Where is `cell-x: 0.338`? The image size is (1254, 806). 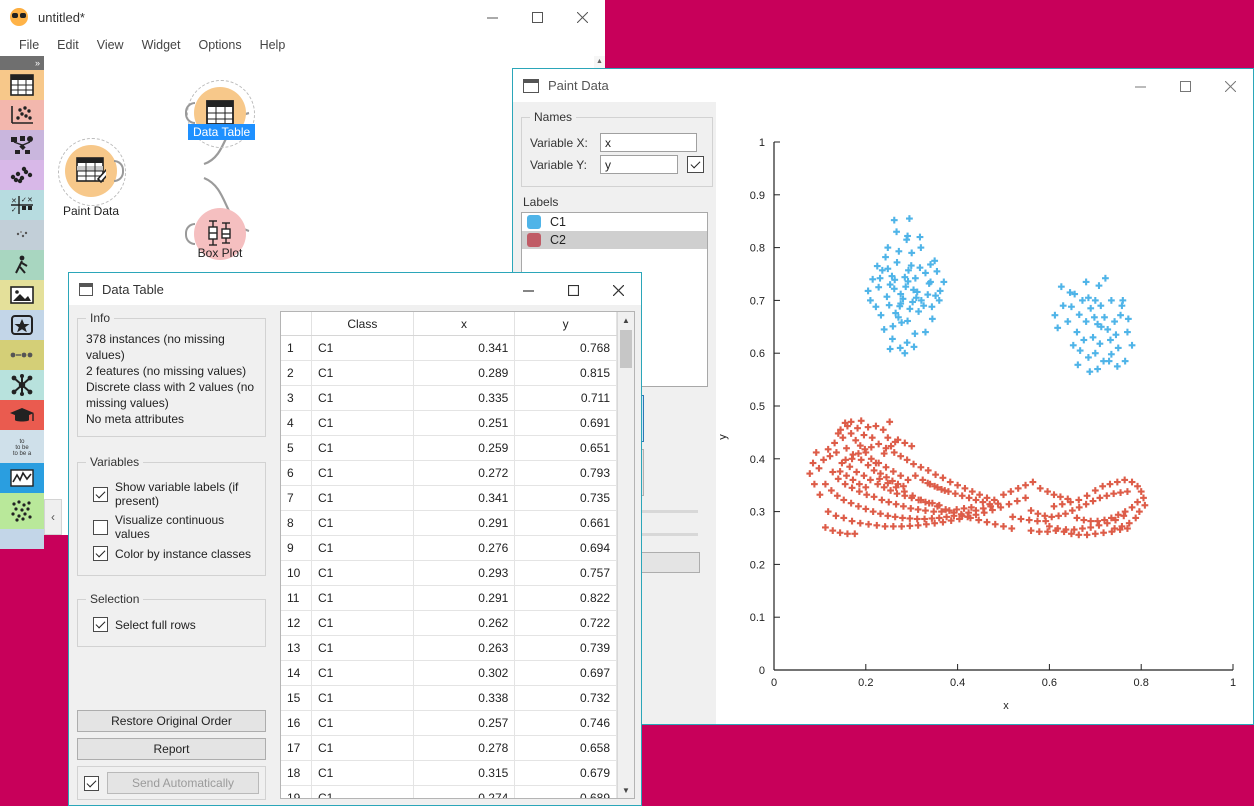 cell-x: 0.338 is located at coordinates (464, 698).